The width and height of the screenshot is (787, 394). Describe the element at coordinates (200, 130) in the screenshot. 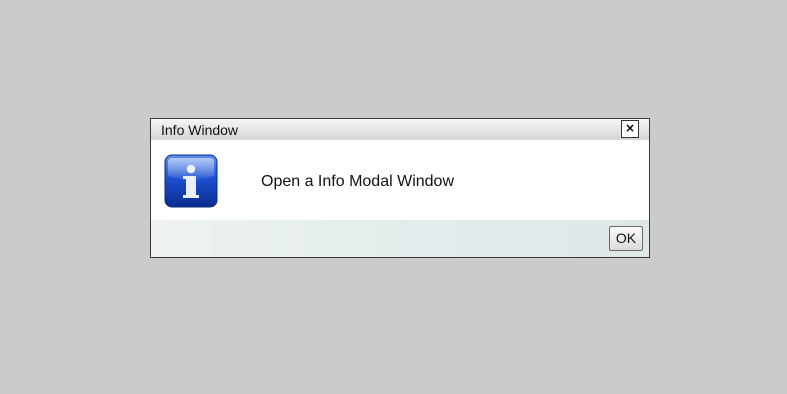

I see `dialog-title: Info Window` at that location.